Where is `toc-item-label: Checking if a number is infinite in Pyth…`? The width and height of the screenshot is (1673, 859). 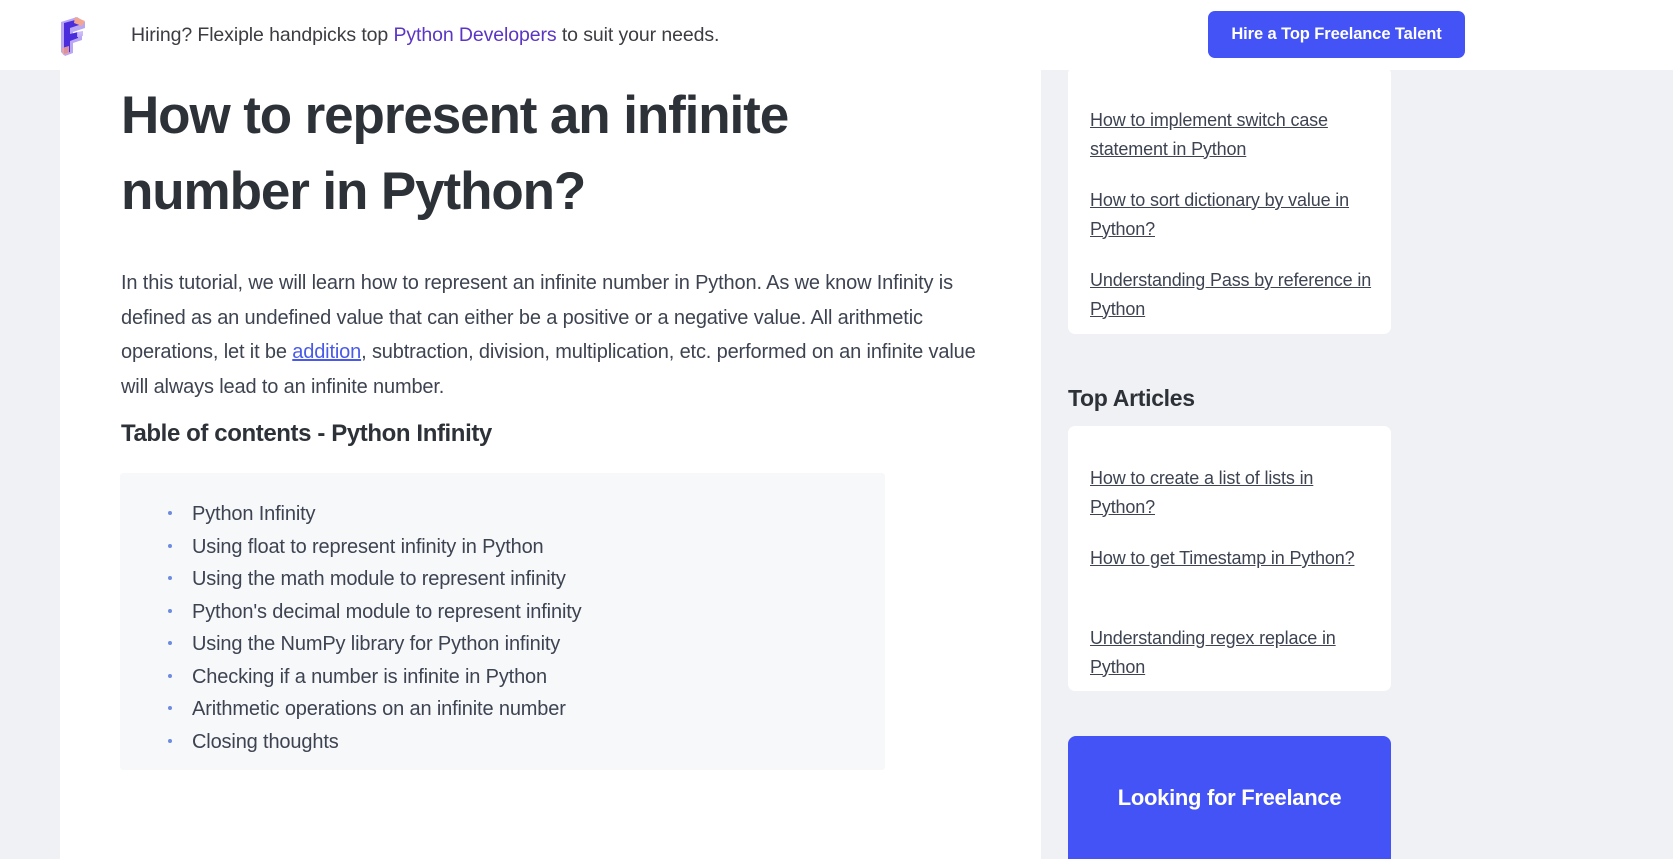
toc-item-label: Checking if a number is infinite in Pyth… is located at coordinates (369, 676).